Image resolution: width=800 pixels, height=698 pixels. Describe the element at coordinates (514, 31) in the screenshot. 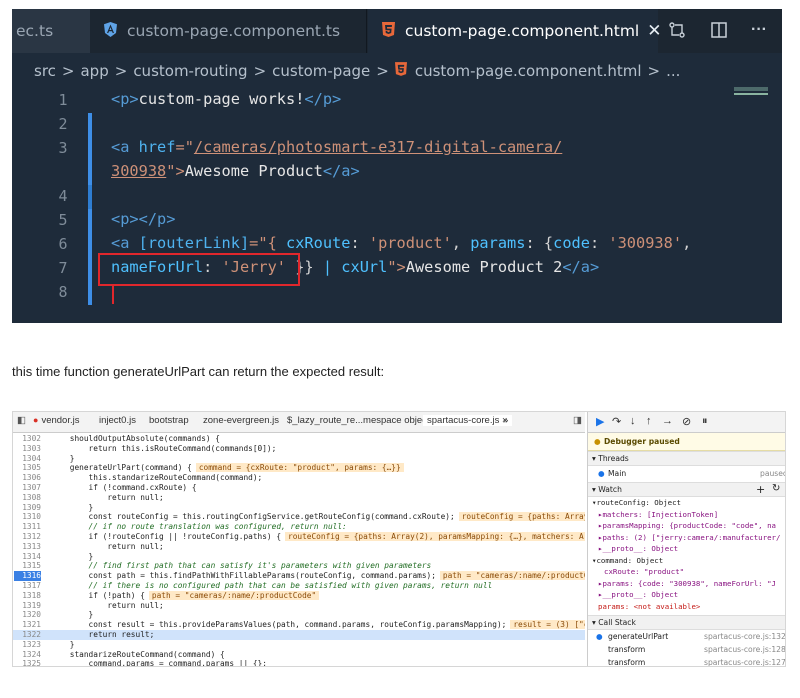

I see `tab-component-html: custom-page.component.html ✕` at that location.